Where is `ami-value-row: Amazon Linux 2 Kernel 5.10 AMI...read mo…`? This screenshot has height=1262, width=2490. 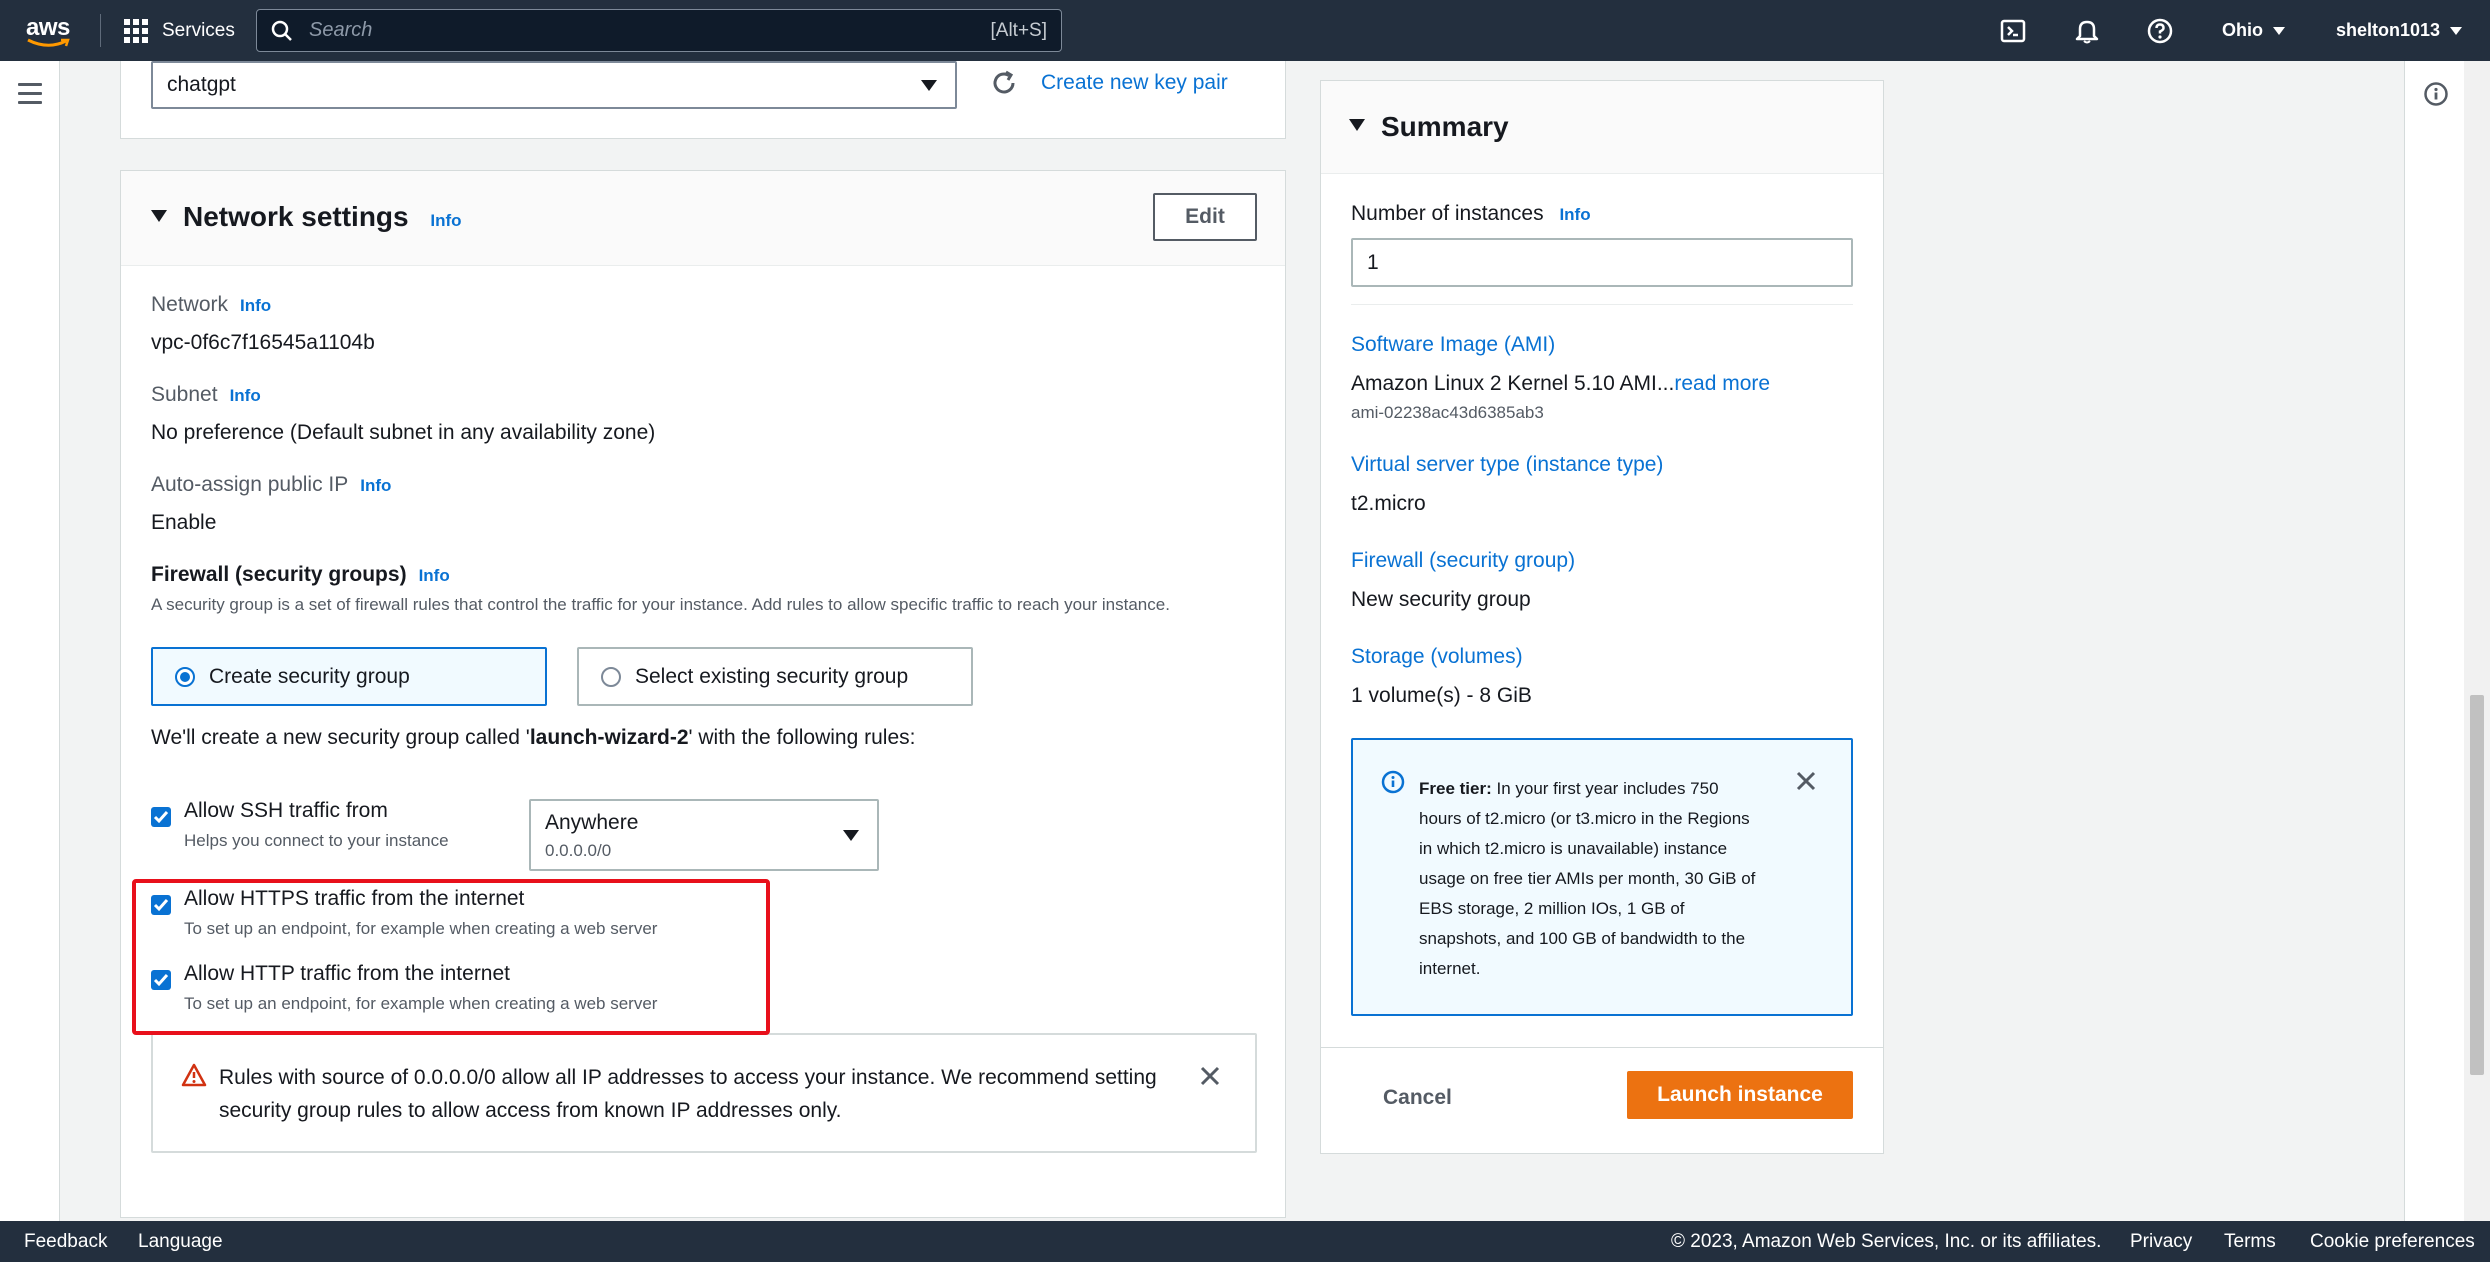 ami-value-row: Amazon Linux 2 Kernel 5.10 AMI...read mo… is located at coordinates (1560, 384).